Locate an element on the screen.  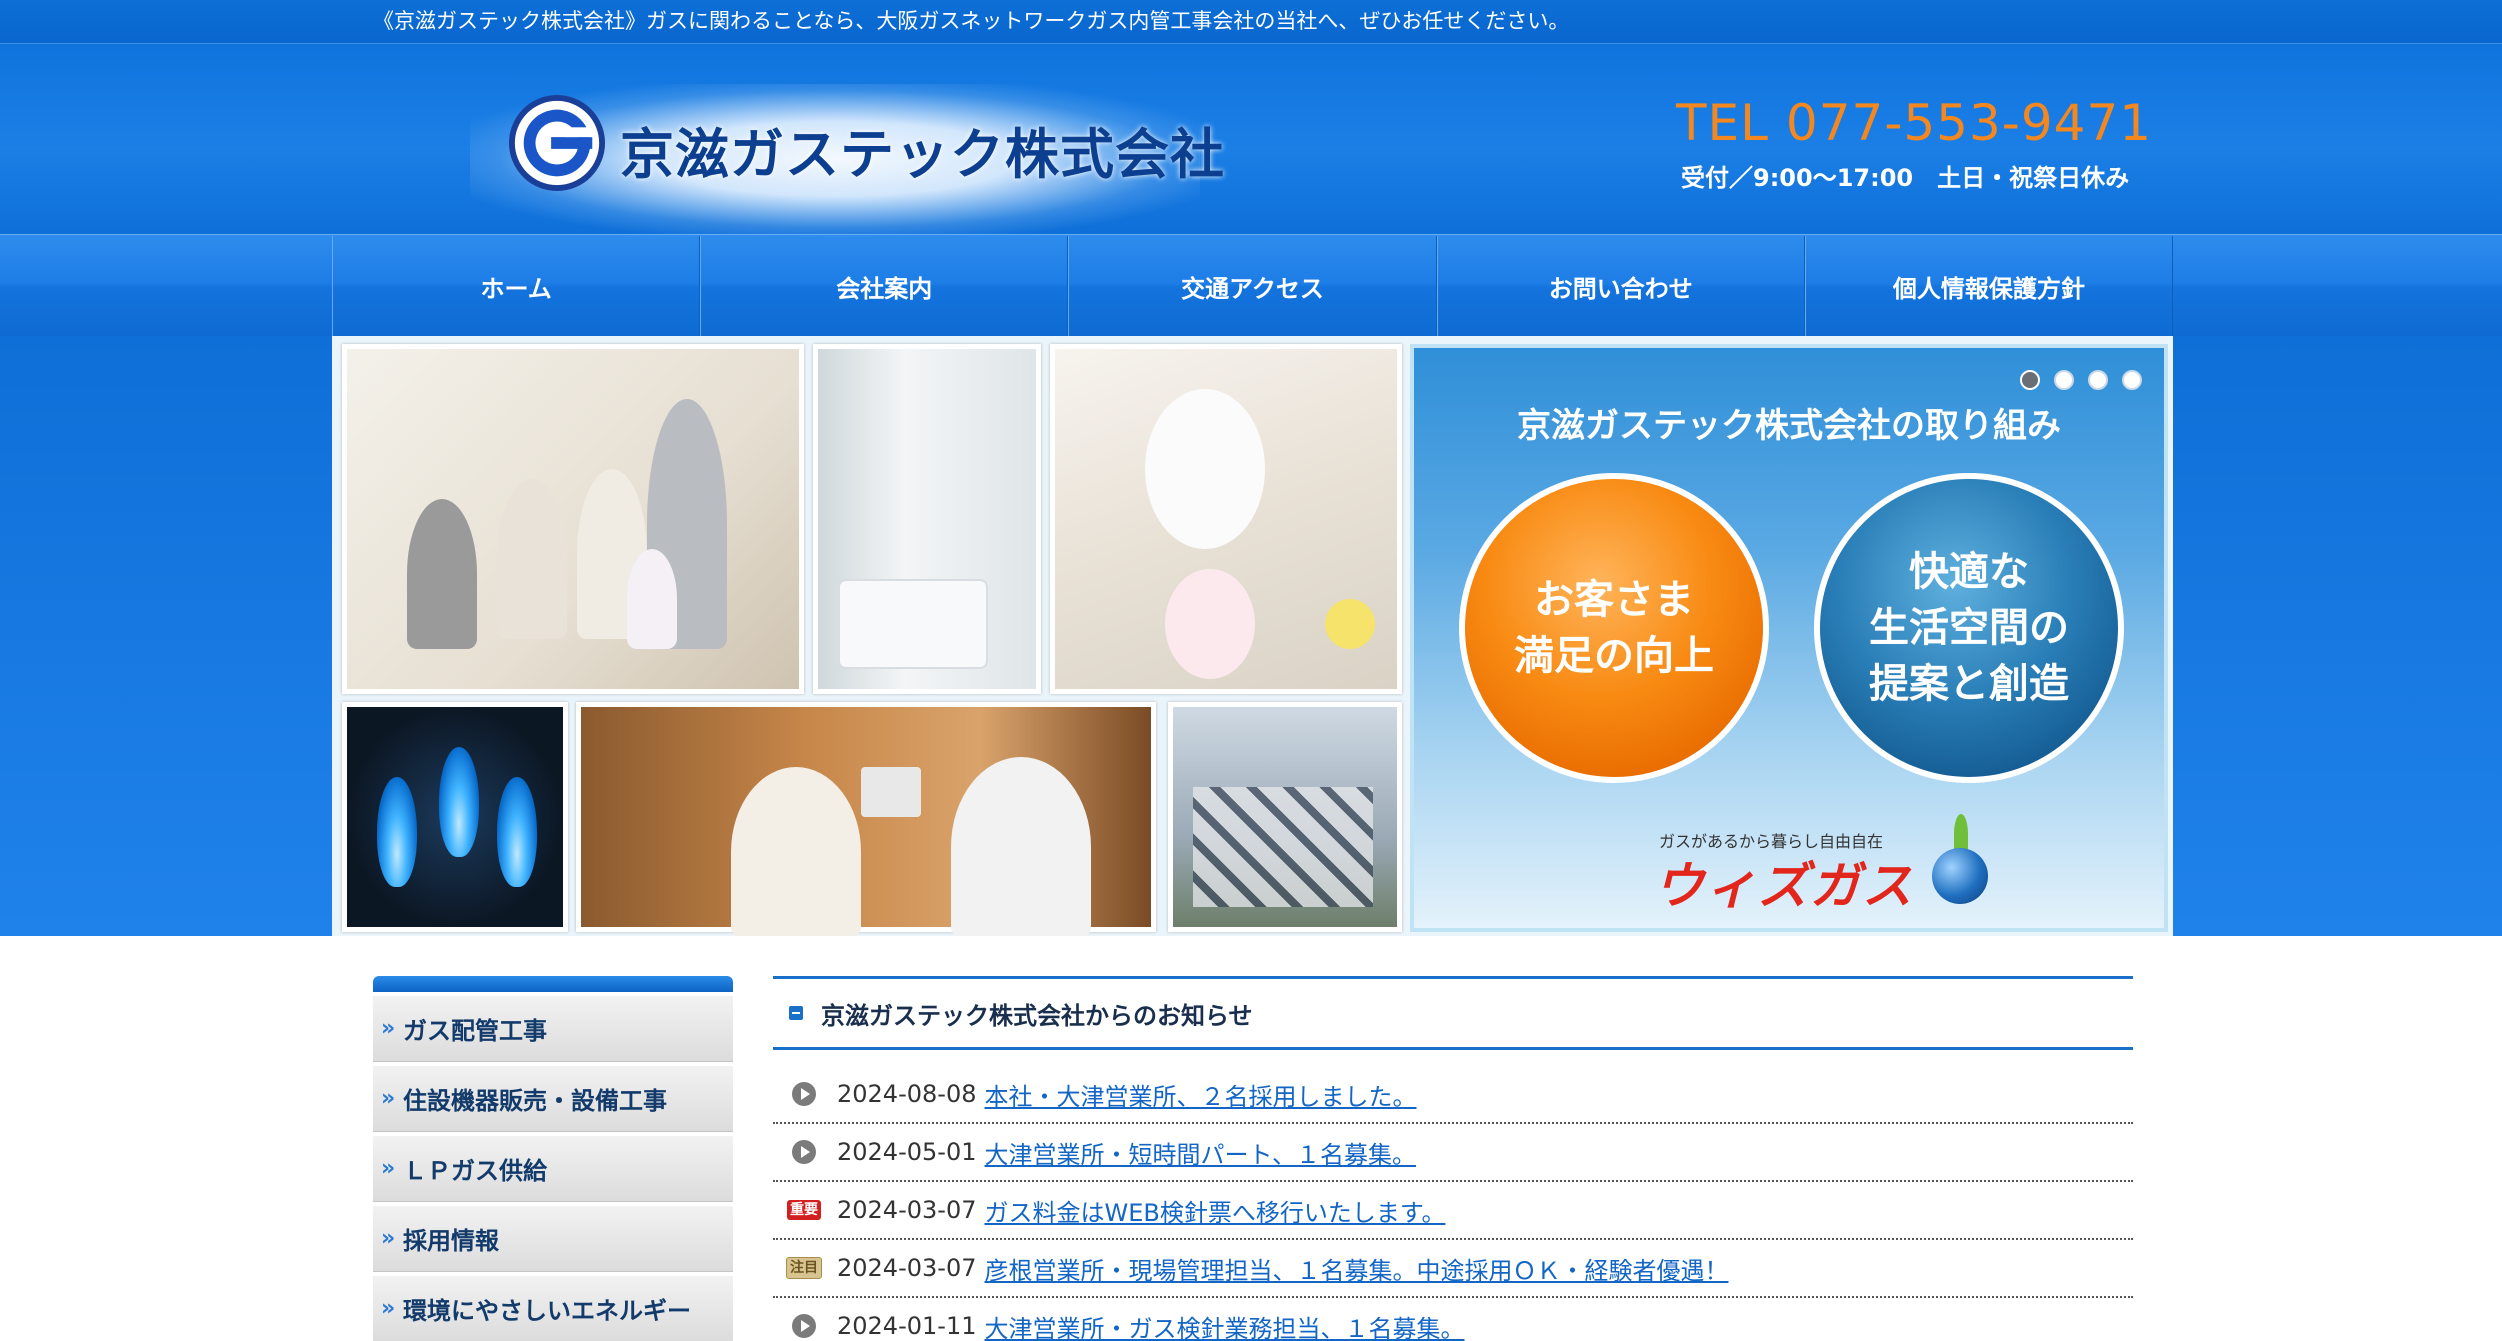
news-item: 2024-05-01 大津営業所・短時間パート、１名募集。 is located at coordinates (1453, 1153).